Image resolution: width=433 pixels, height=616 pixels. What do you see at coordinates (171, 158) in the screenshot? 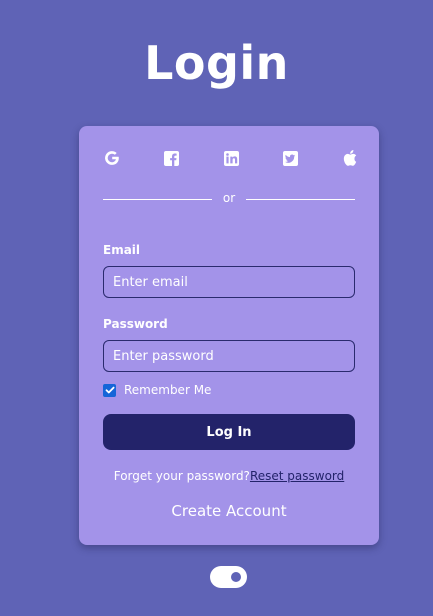
I see `facebook-icon` at bounding box center [171, 158].